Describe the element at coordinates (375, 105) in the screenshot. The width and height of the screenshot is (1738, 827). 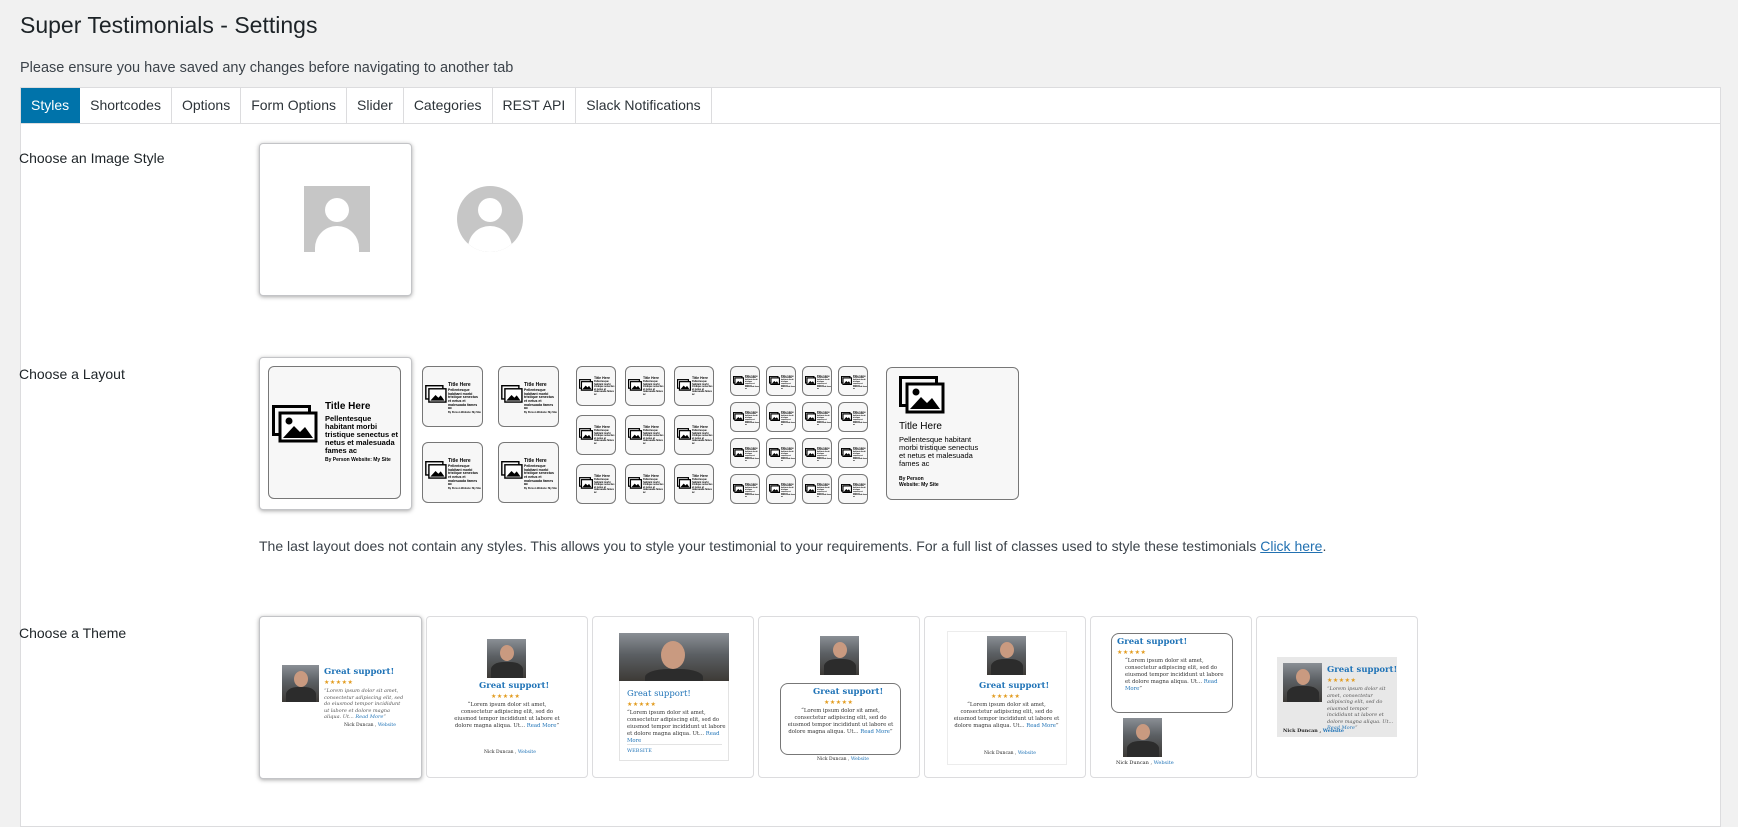
I see `tab-slider: Slider` at that location.